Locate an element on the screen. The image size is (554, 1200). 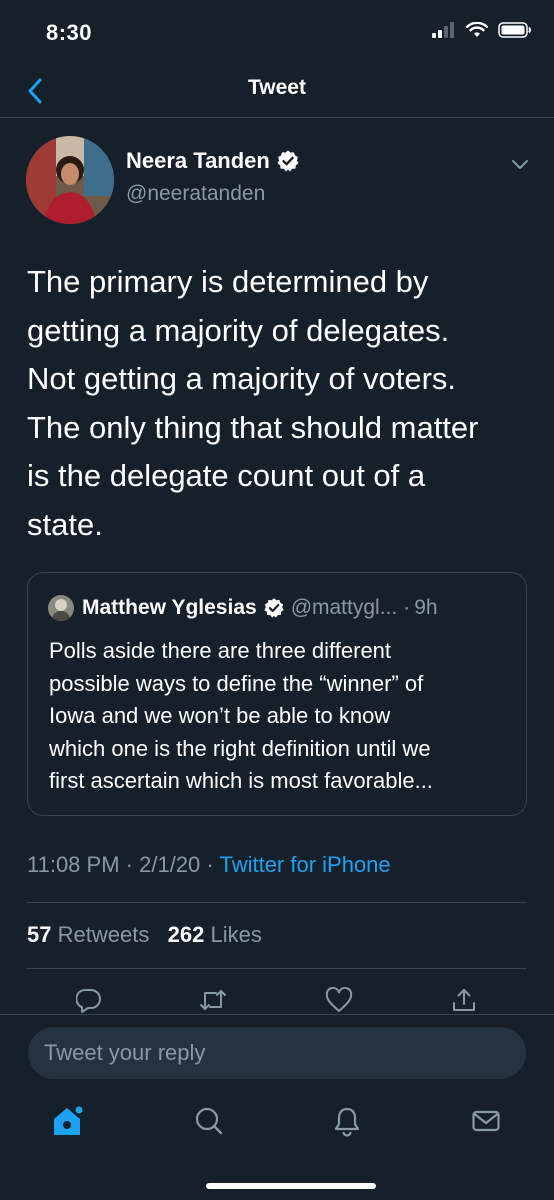
tweet-date: 2/1/20 is located at coordinates (170, 864).